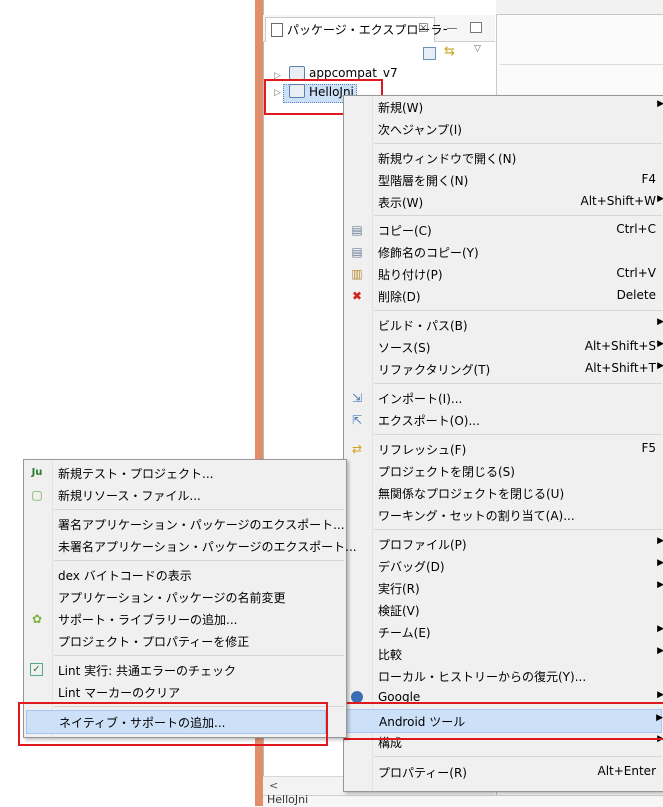  I want to click on minimize-icon, so click(452, 29).